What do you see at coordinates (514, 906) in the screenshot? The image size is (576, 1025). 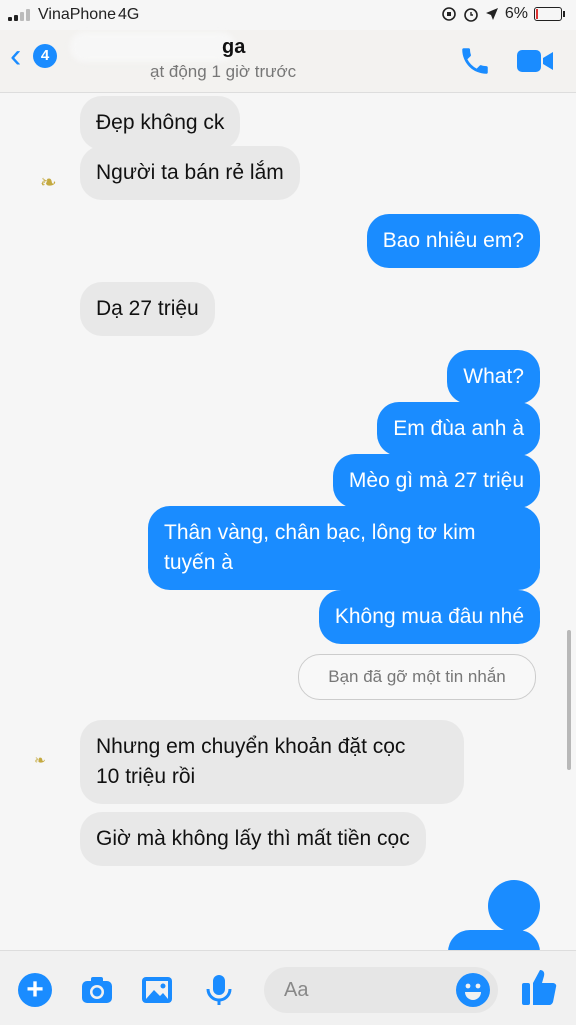 I see `outgoing-bubble-partial` at bounding box center [514, 906].